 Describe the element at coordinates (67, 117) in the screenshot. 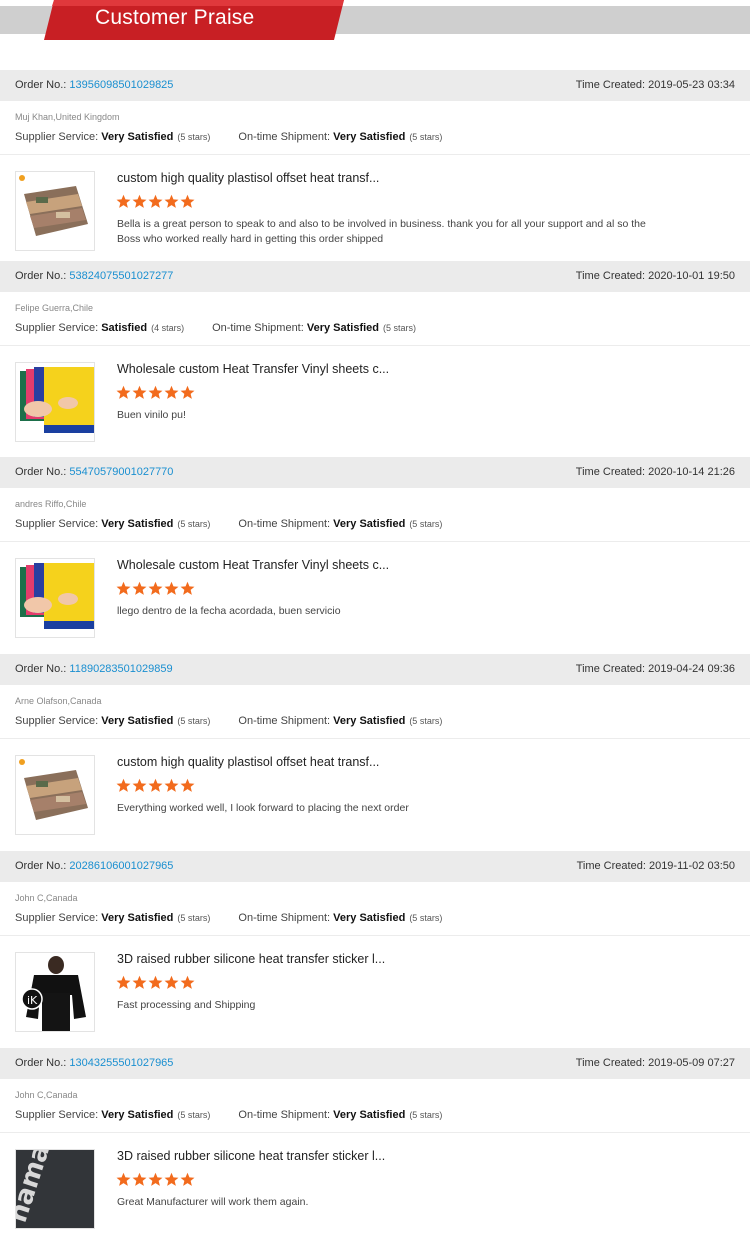

I see `buyer-name: Muj Khan,United Kingdom` at that location.